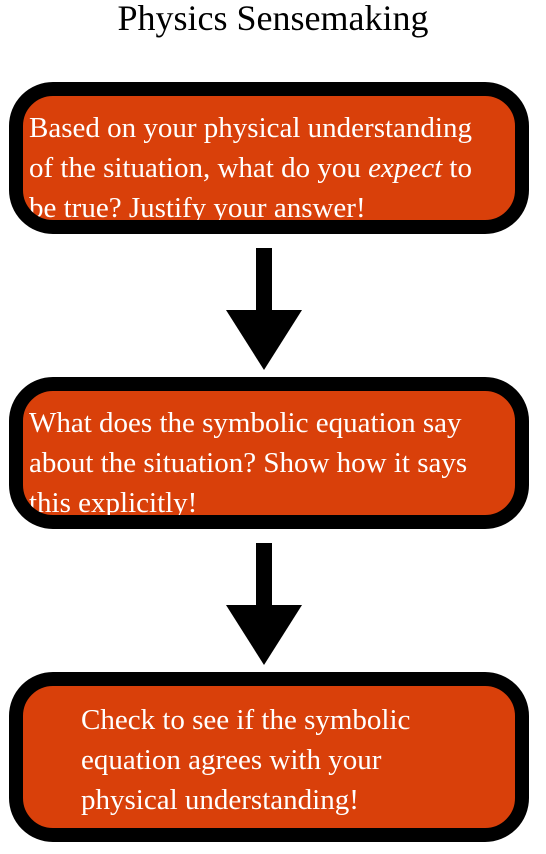 Image resolution: width=546 pixels, height=854 pixels. Describe the element at coordinates (457, 168) in the screenshot. I see `step-line-segment: to` at that location.